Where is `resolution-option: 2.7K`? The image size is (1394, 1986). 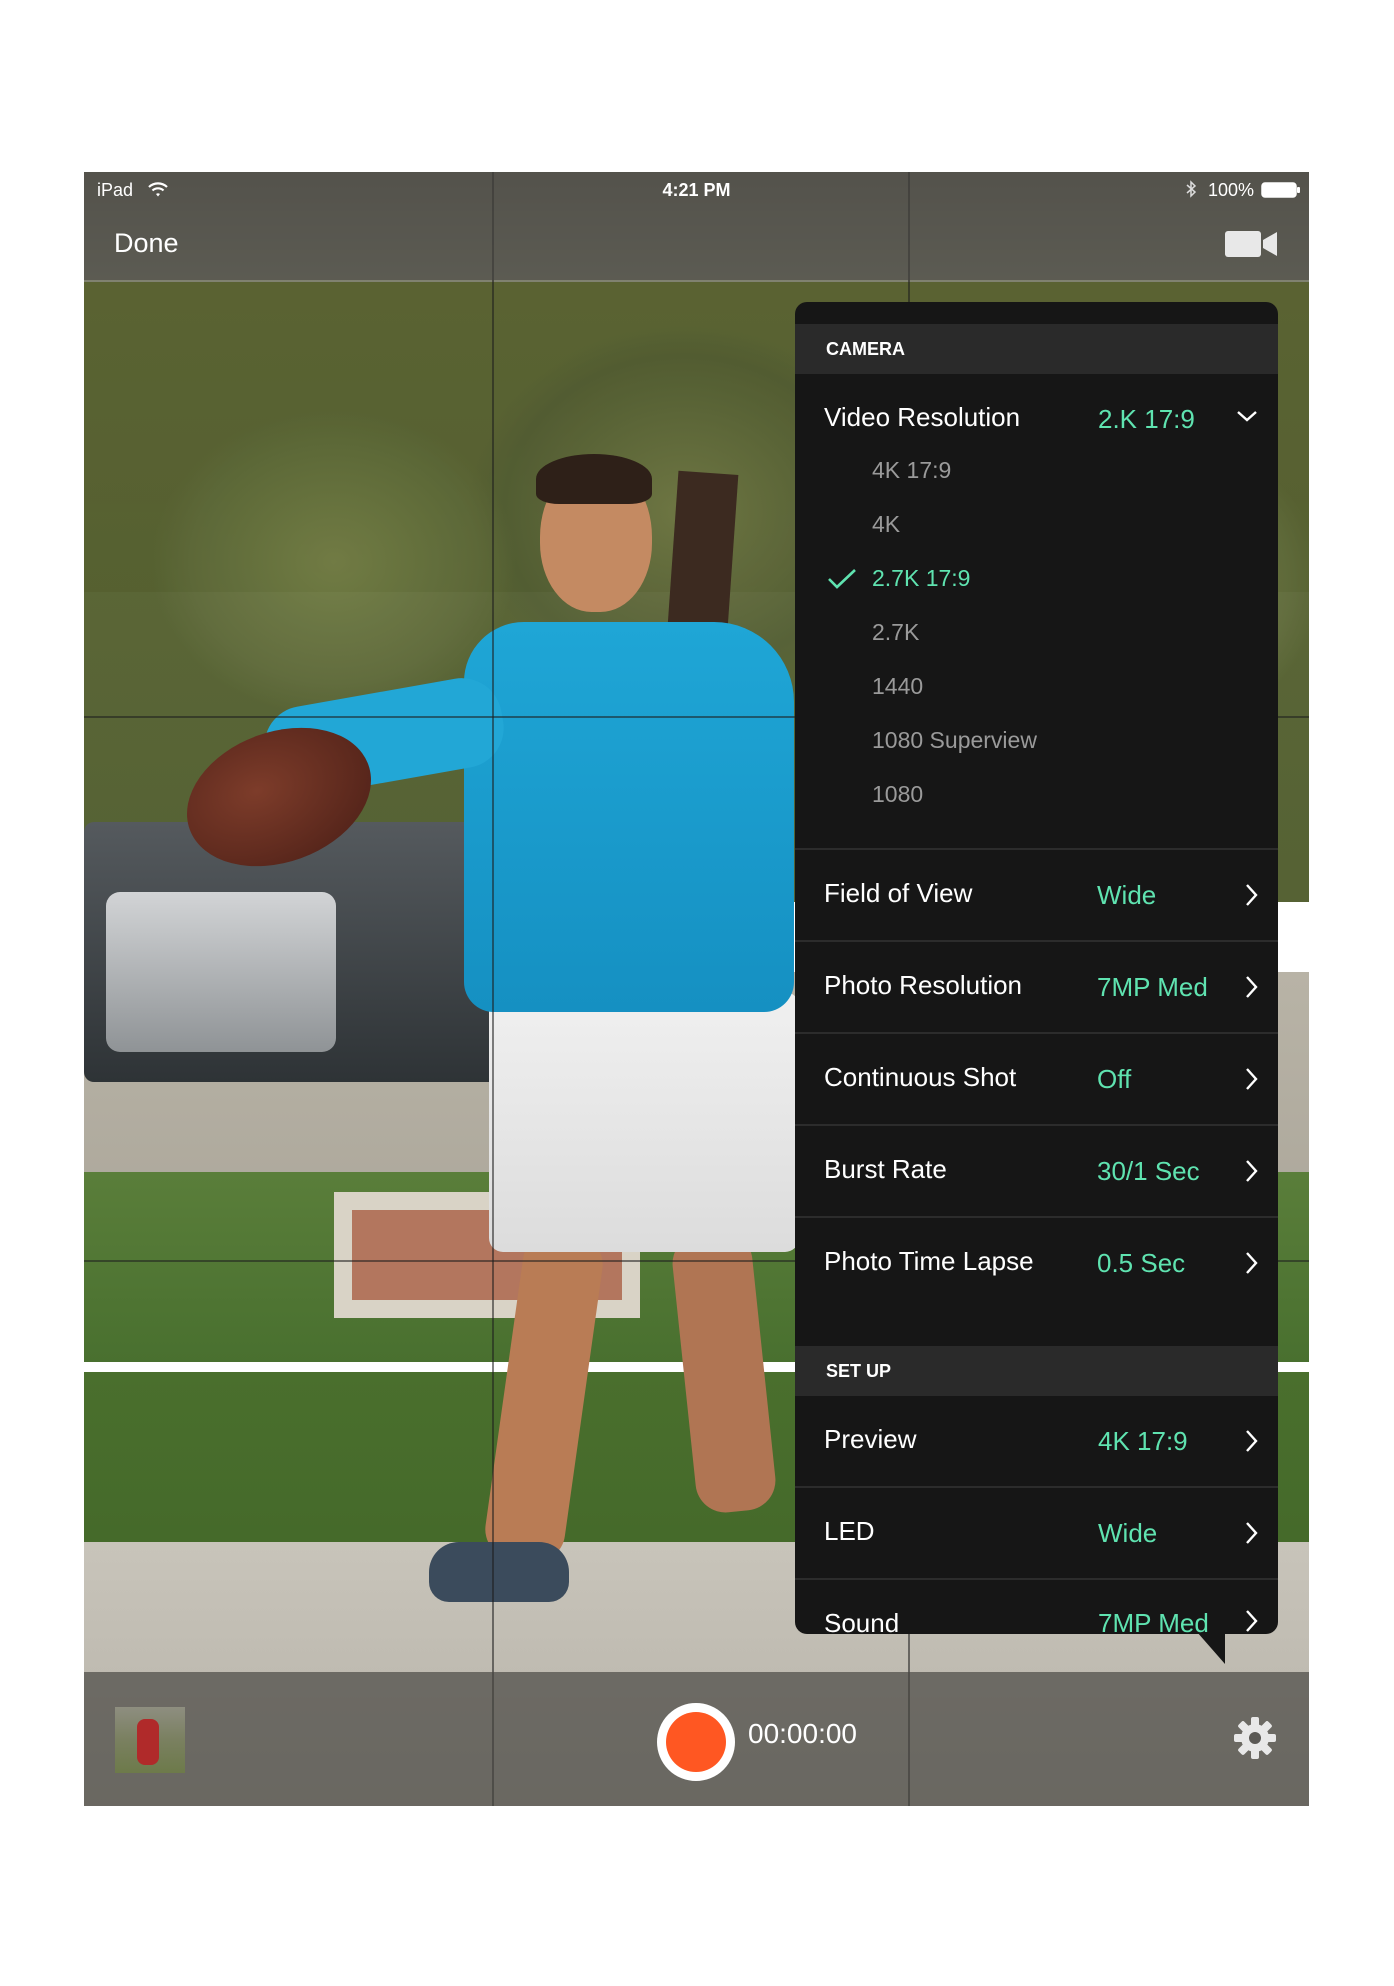
resolution-option: 2.7K is located at coordinates (1036, 633).